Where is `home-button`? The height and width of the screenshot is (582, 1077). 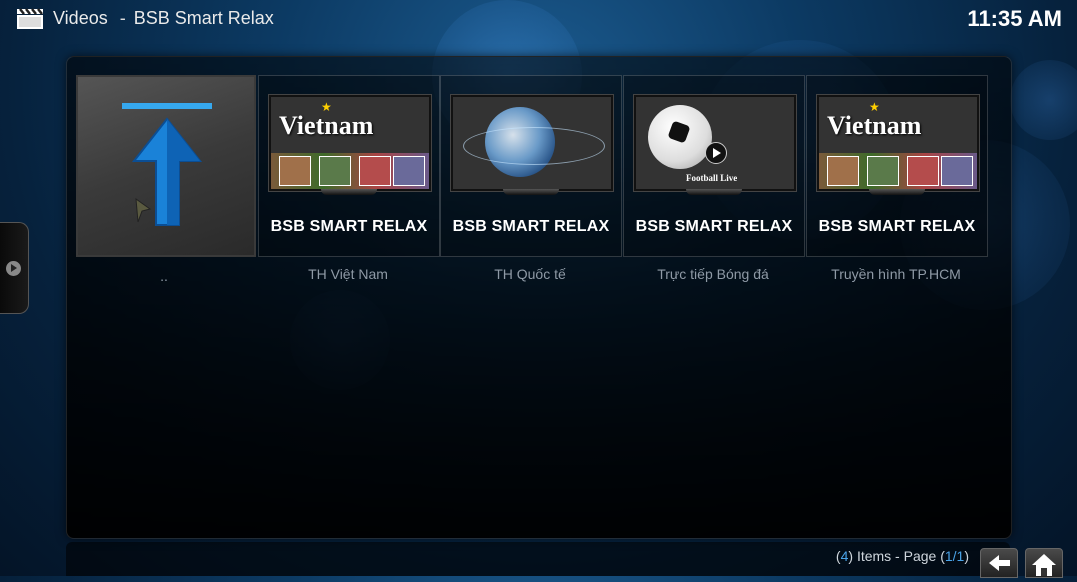 home-button is located at coordinates (1044, 563).